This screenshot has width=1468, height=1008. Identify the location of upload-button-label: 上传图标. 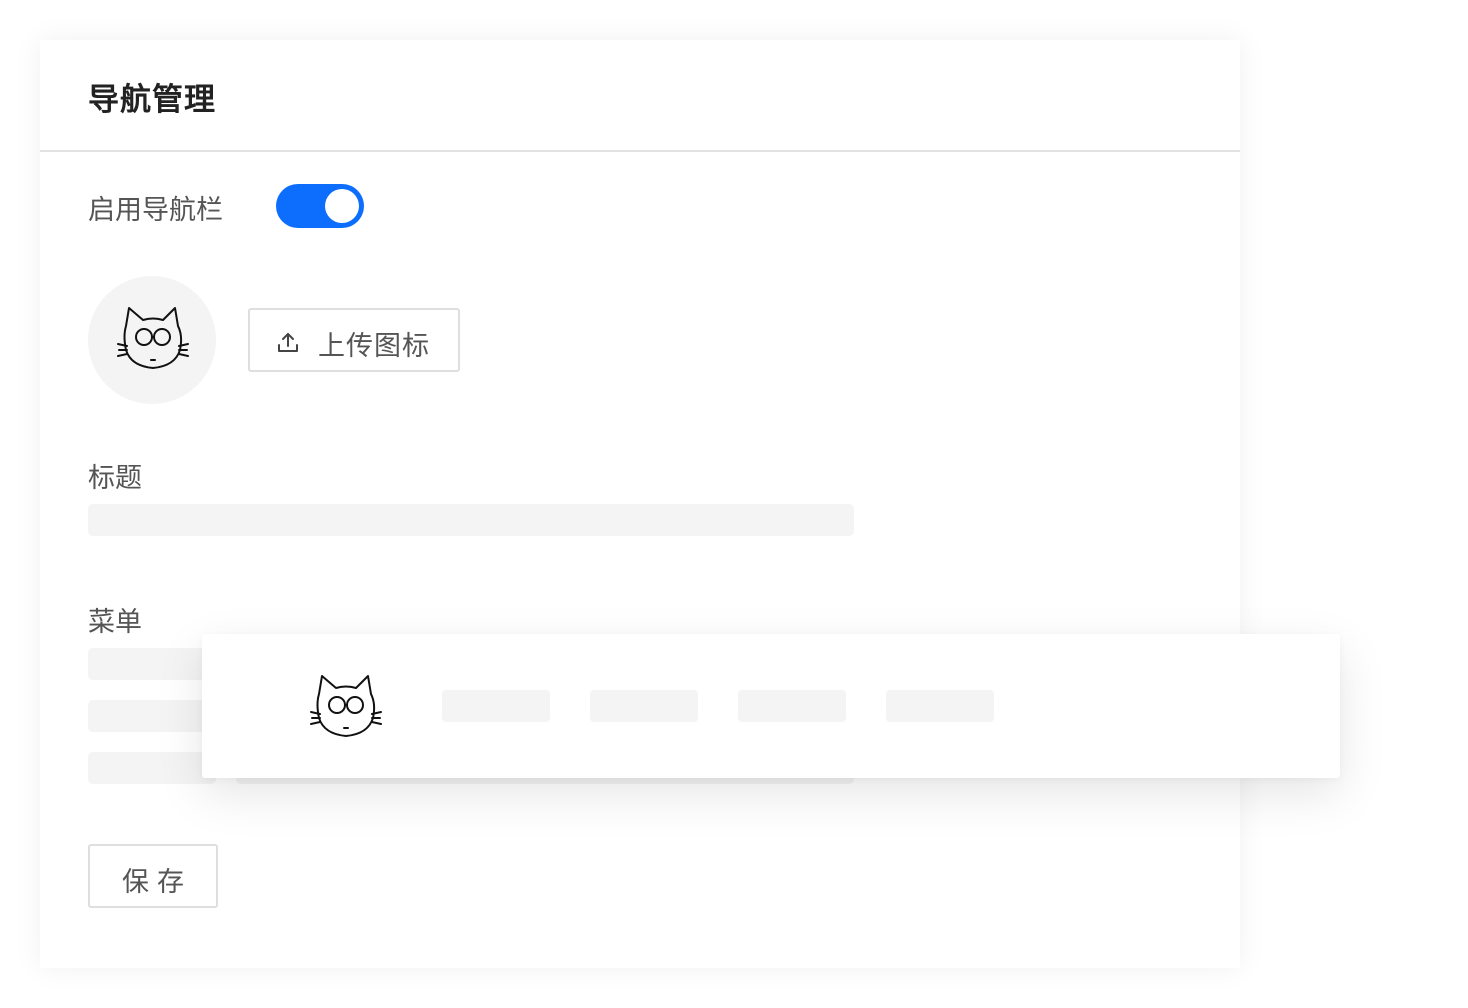
(374, 346).